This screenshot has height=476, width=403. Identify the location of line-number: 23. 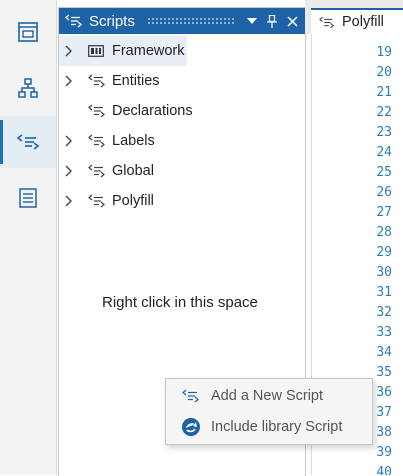
(384, 132).